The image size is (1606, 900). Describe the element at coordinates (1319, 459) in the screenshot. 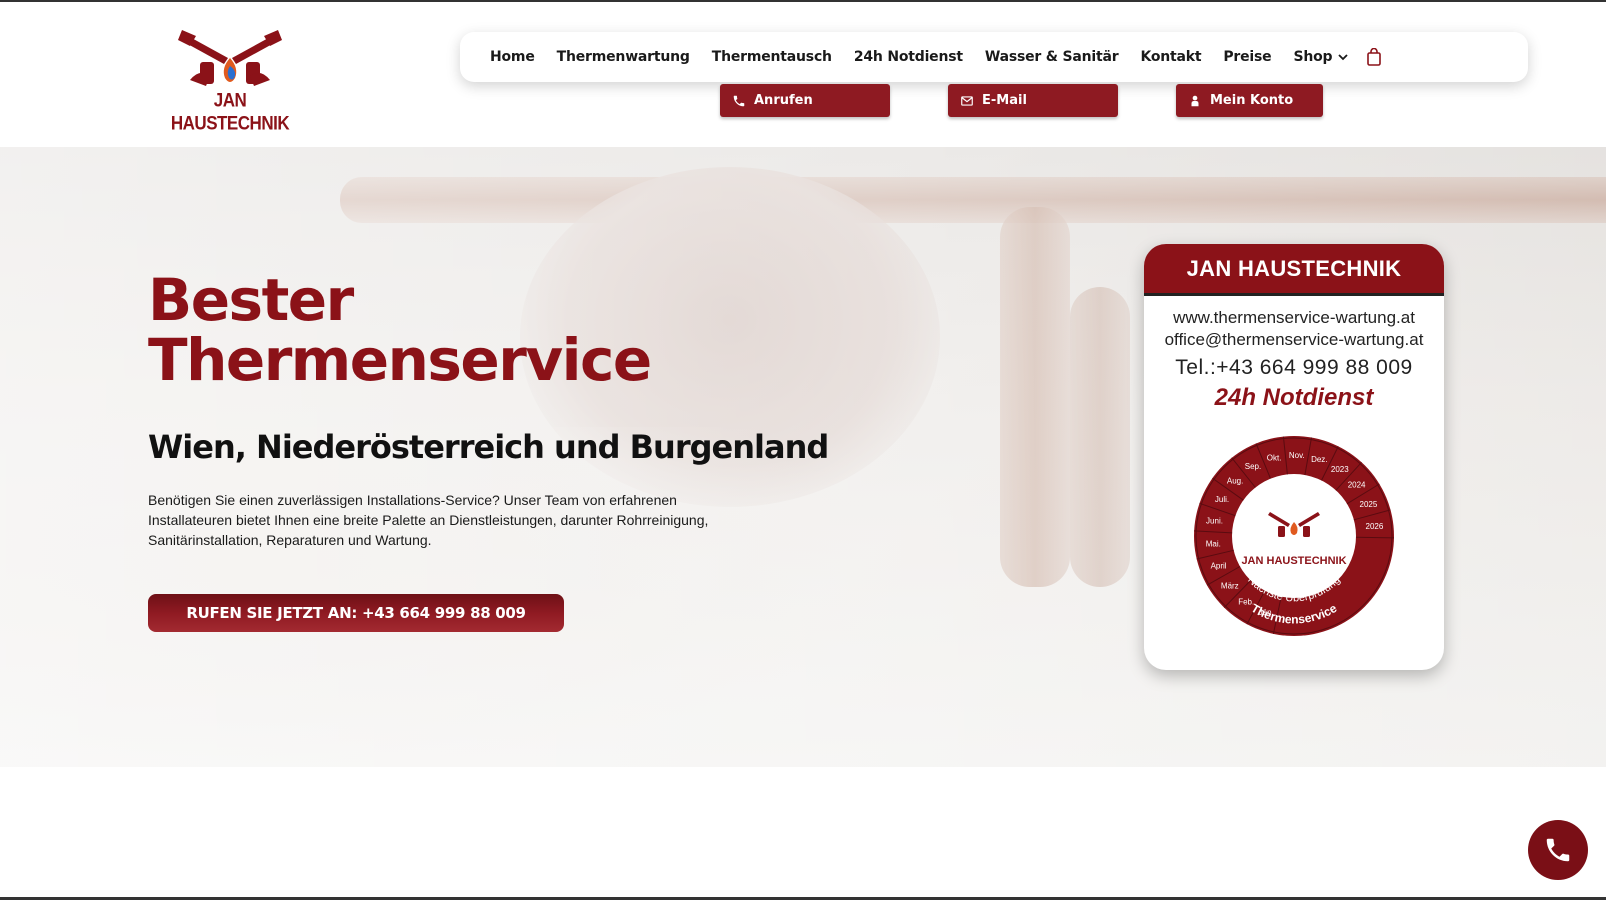

I see `dial-month-label: Dez.` at that location.